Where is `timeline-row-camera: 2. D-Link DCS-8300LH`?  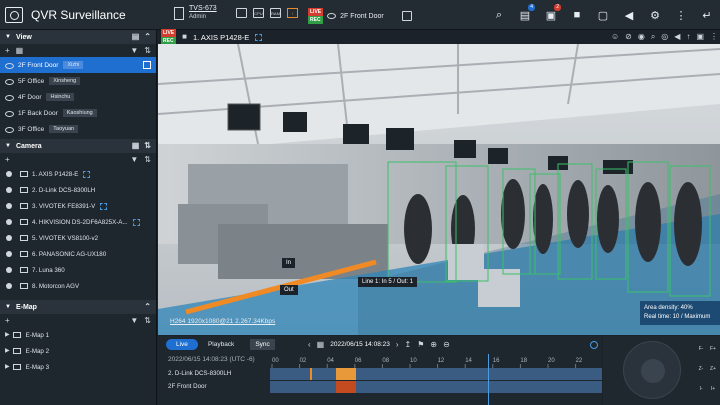 timeline-row-camera: 2. D-Link DCS-8300LH is located at coordinates (380, 374).